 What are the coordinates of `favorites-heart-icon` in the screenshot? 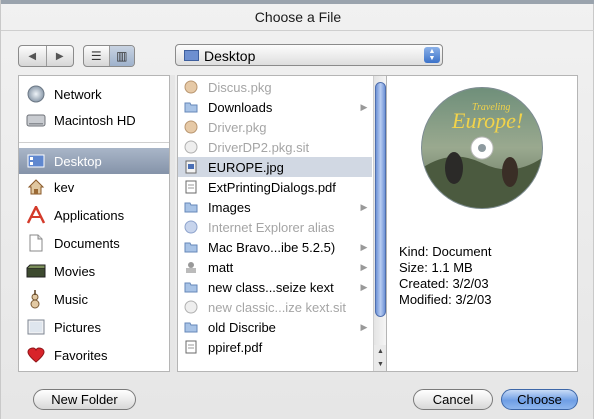 It's located at (36, 355).